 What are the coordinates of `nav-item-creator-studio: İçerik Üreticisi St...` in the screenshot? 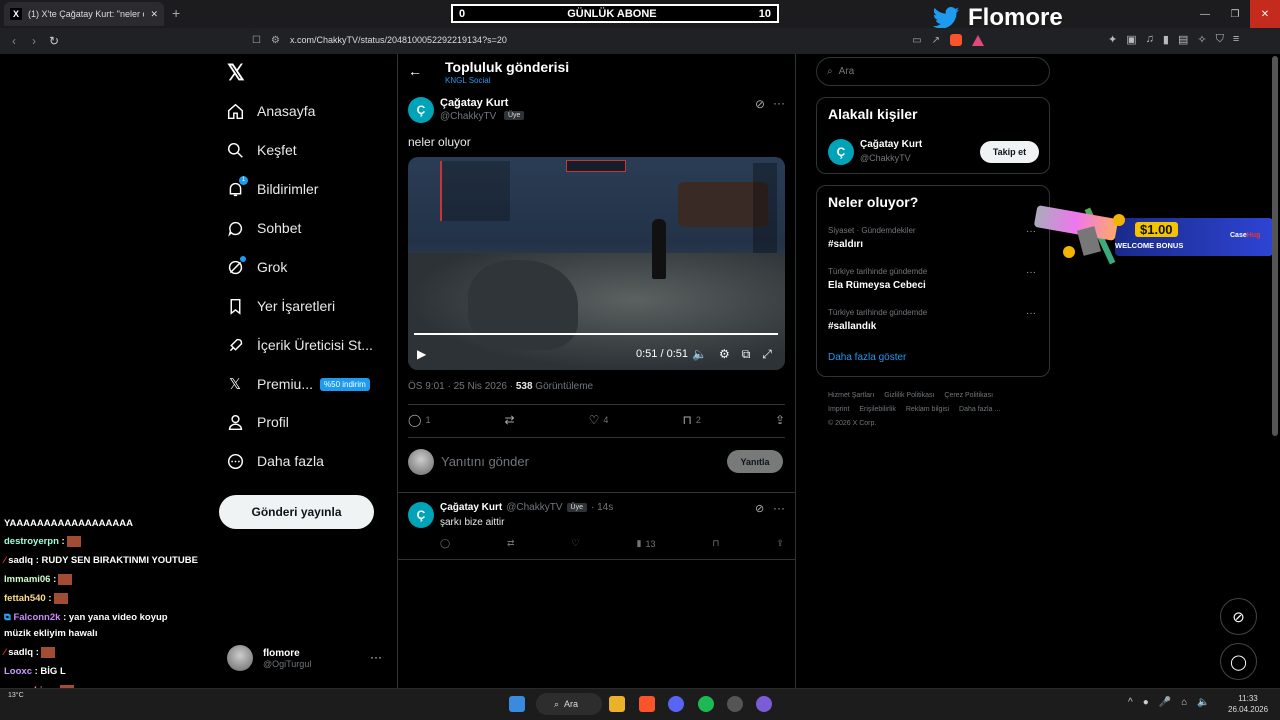 It's located at (299, 345).